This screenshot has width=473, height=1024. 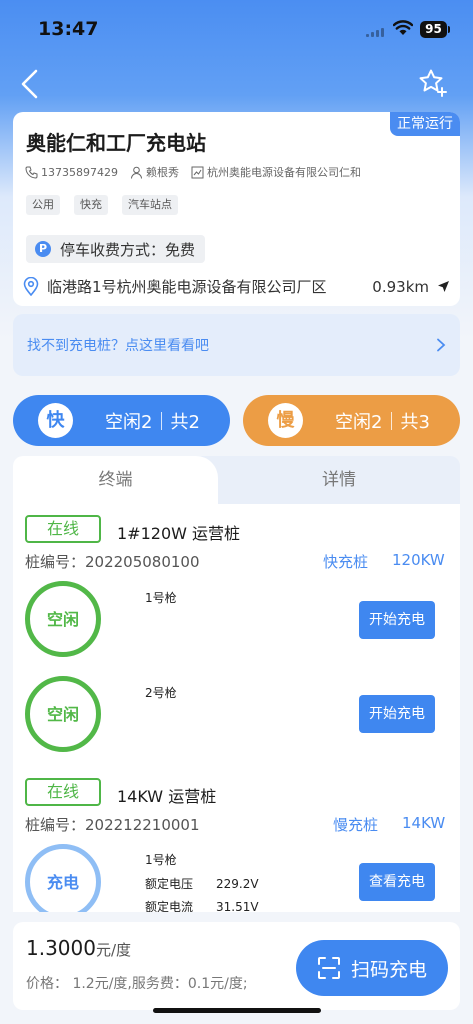 What do you see at coordinates (403, 27) in the screenshot?
I see `wifi-icon` at bounding box center [403, 27].